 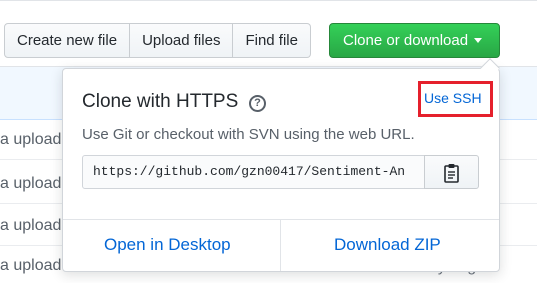 What do you see at coordinates (455, 99) in the screenshot?
I see `highlight-box` at bounding box center [455, 99].